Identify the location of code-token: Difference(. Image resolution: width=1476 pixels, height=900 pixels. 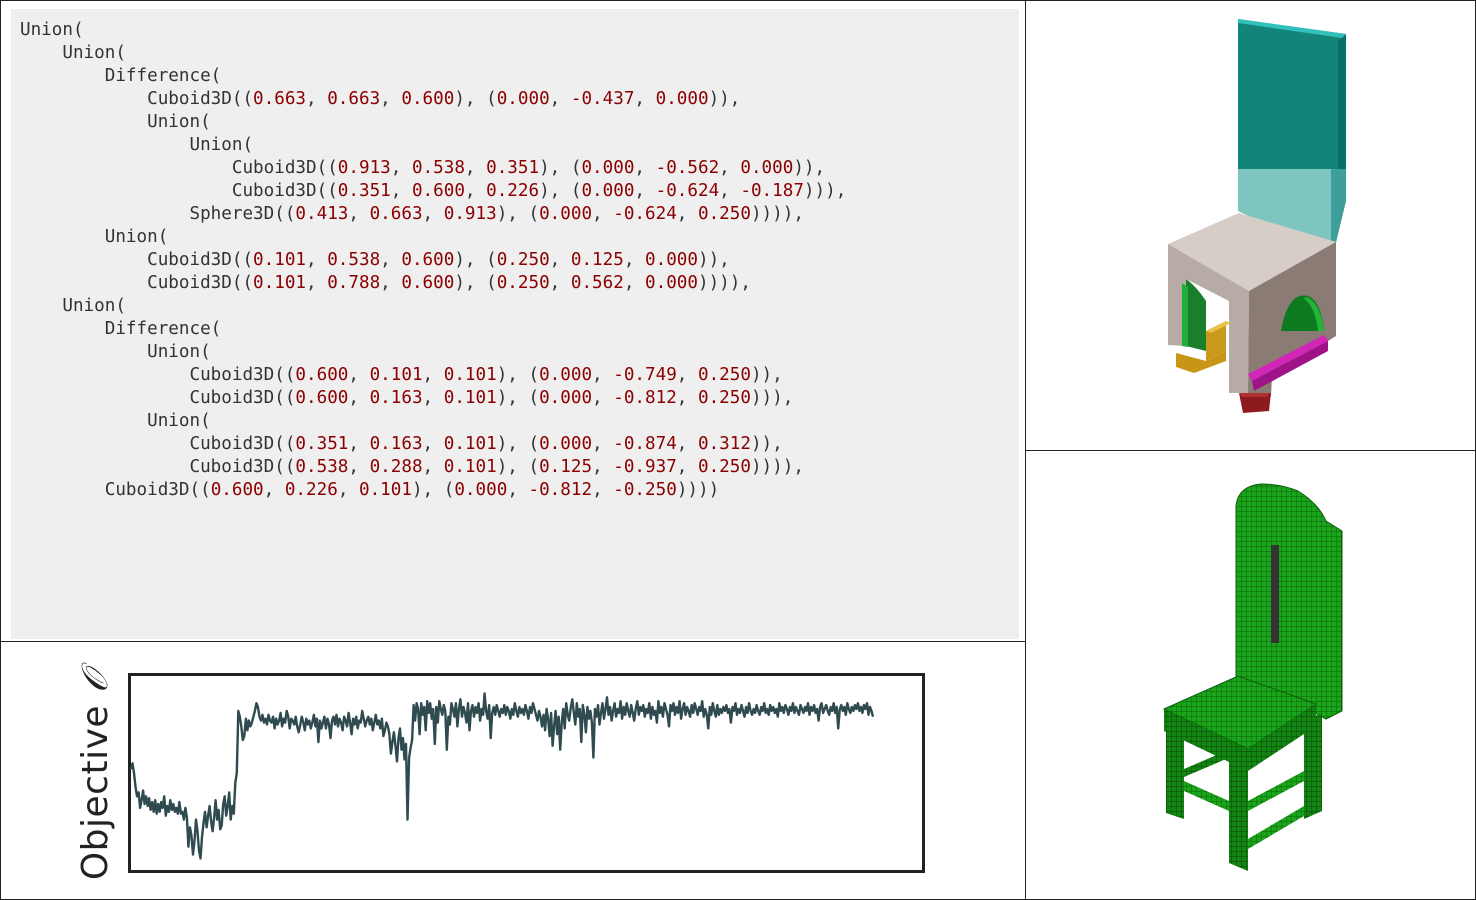
(163, 76).